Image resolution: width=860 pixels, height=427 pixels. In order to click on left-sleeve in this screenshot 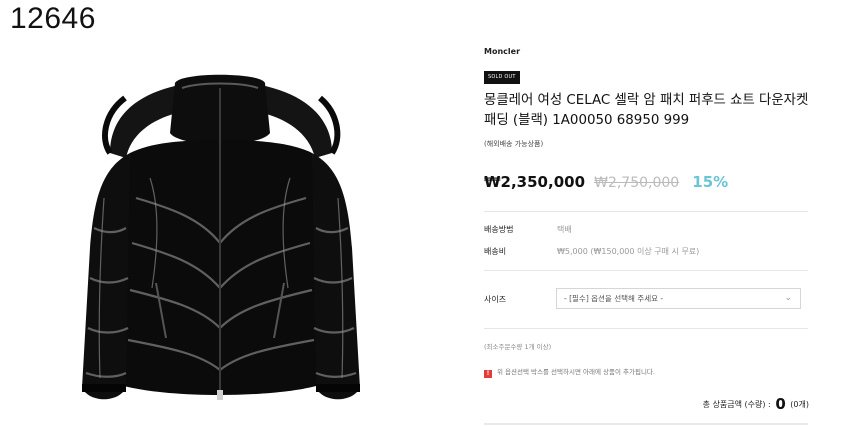, I will do `click(106, 276)`.